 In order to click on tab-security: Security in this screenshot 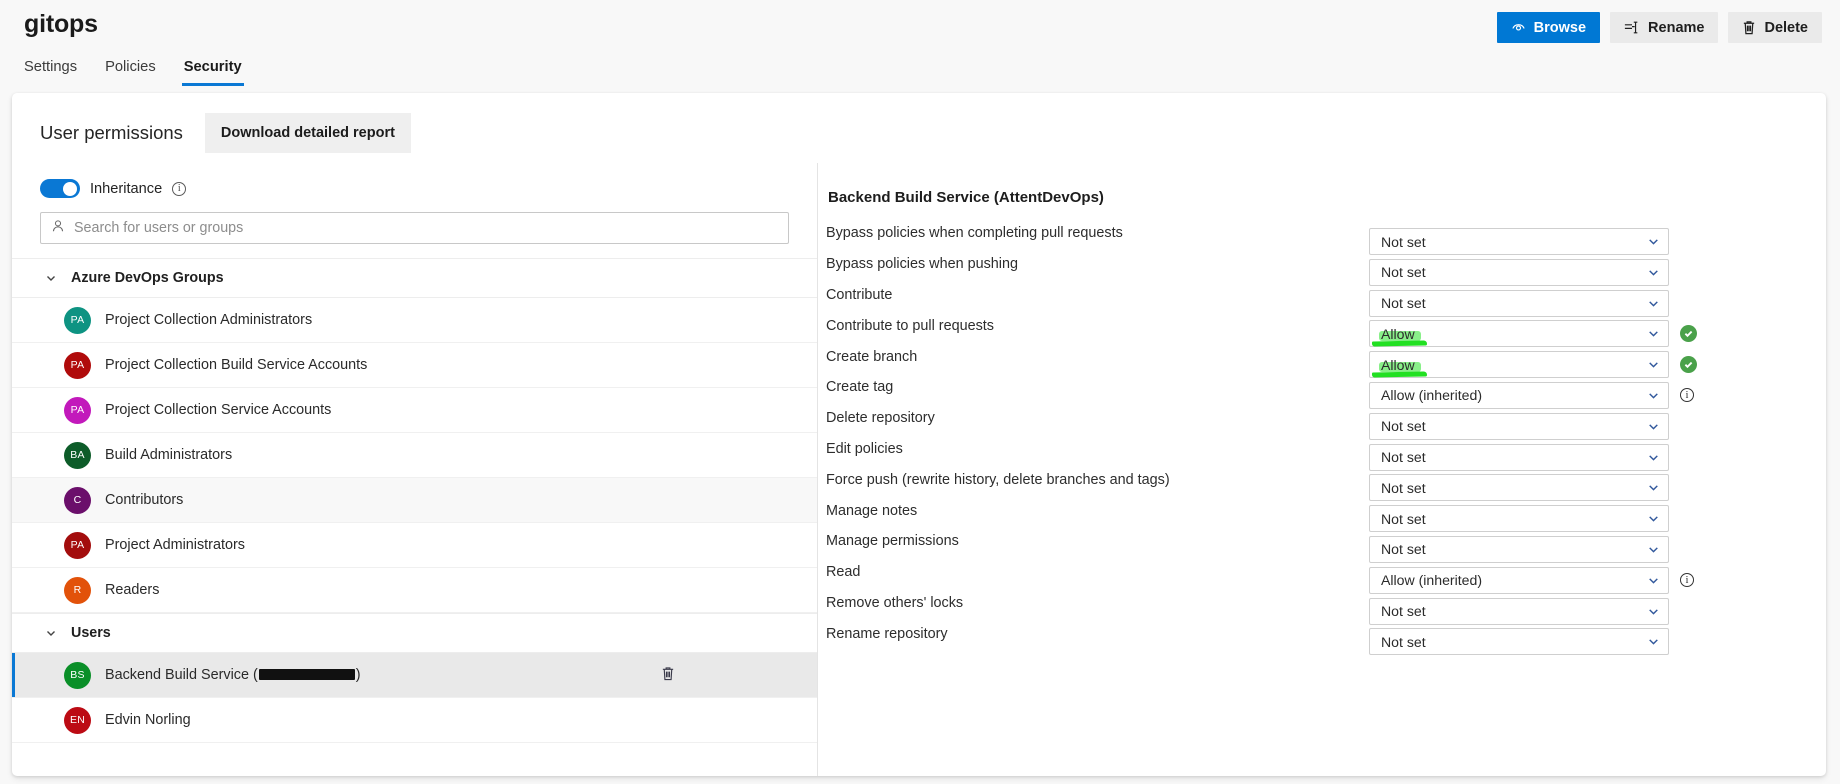, I will do `click(213, 73)`.